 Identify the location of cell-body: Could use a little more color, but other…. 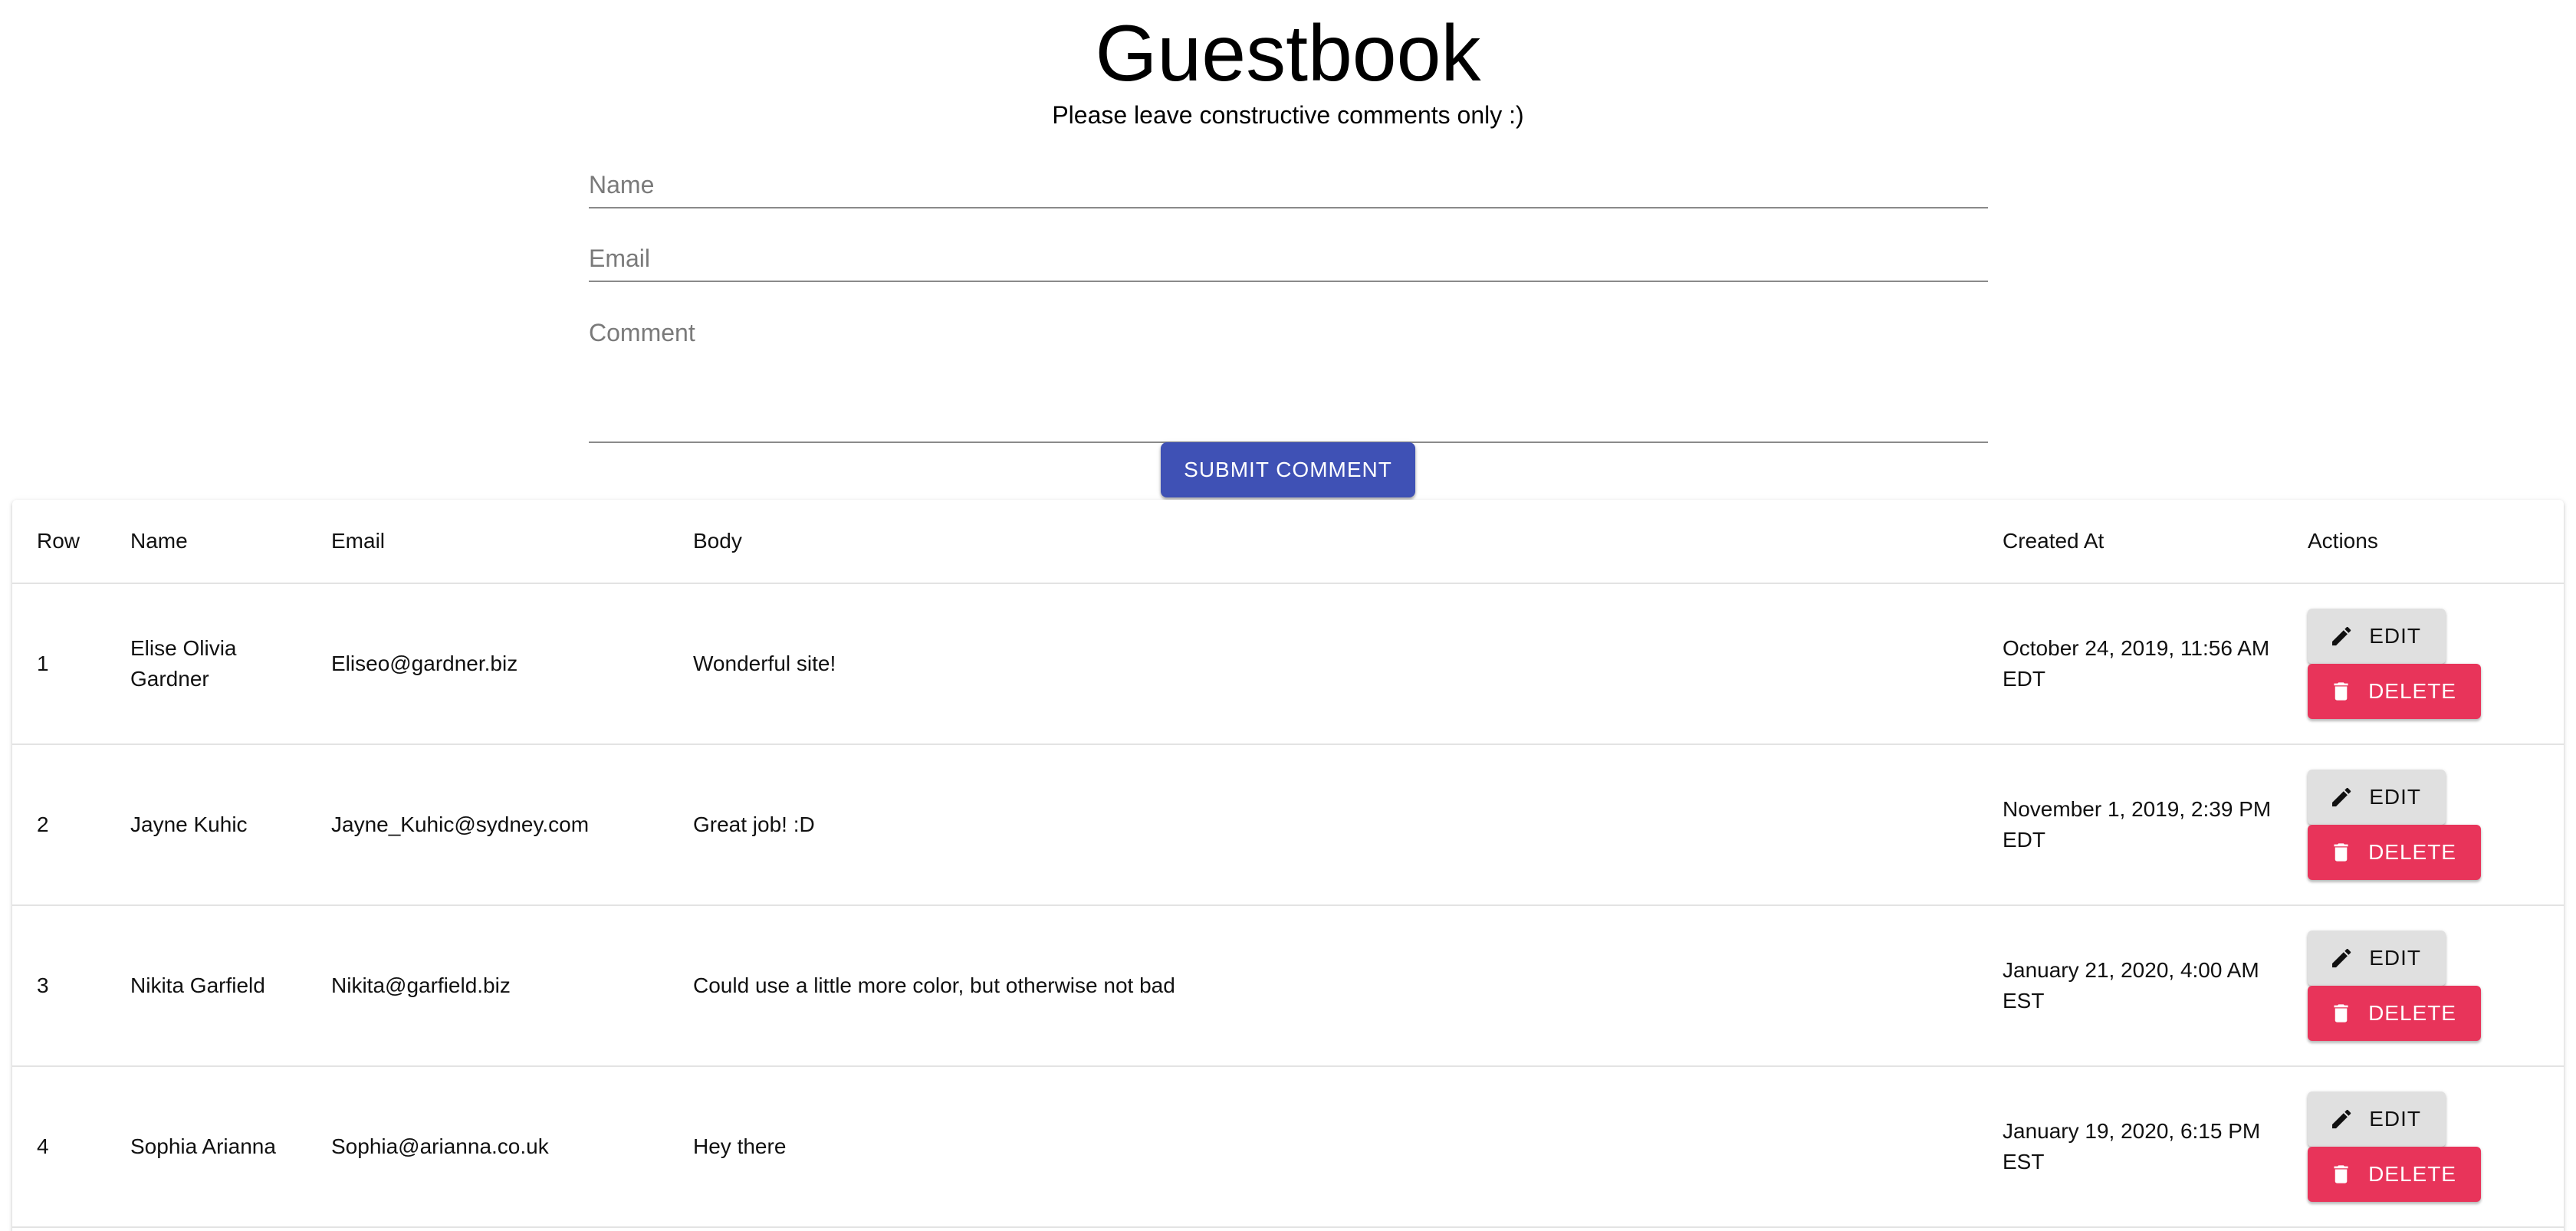
(1324, 986).